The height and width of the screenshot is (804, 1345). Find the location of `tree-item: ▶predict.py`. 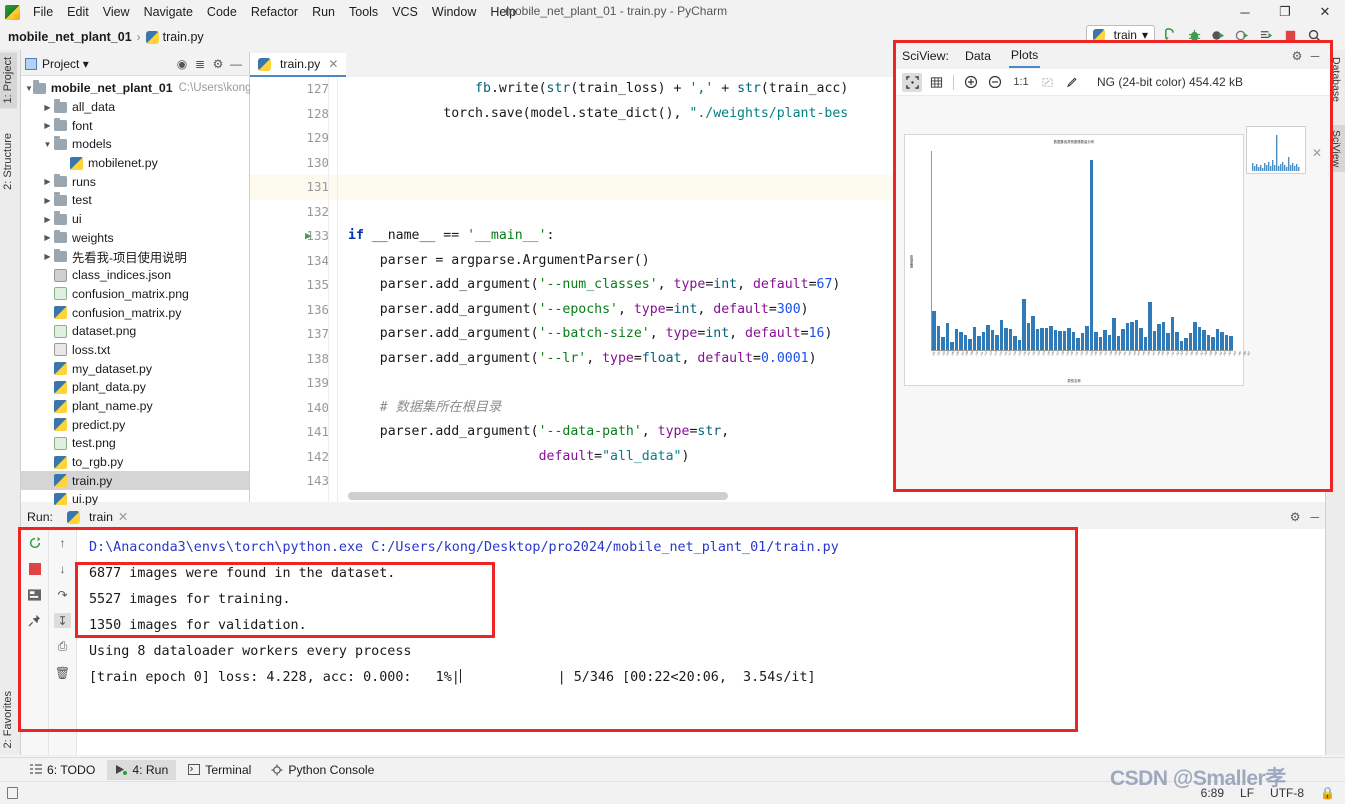

tree-item: ▶predict.py is located at coordinates (135, 424).